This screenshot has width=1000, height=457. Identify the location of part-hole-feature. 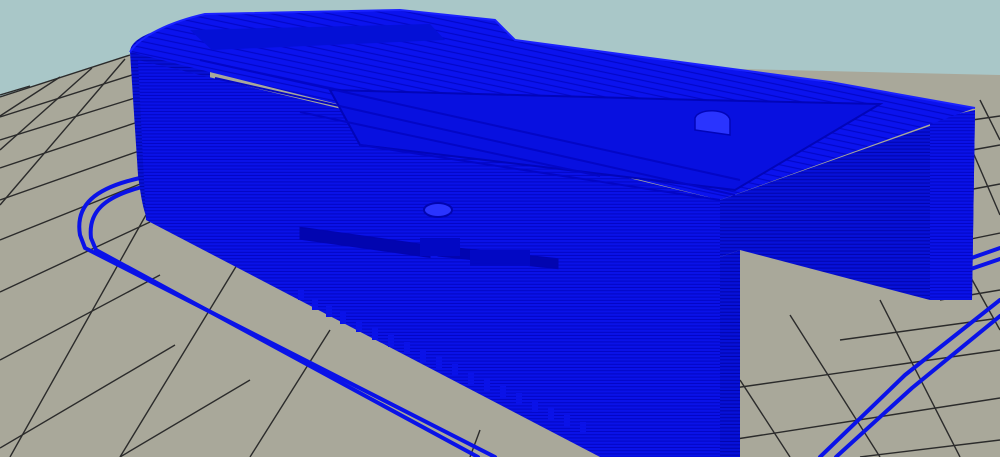
(438, 210).